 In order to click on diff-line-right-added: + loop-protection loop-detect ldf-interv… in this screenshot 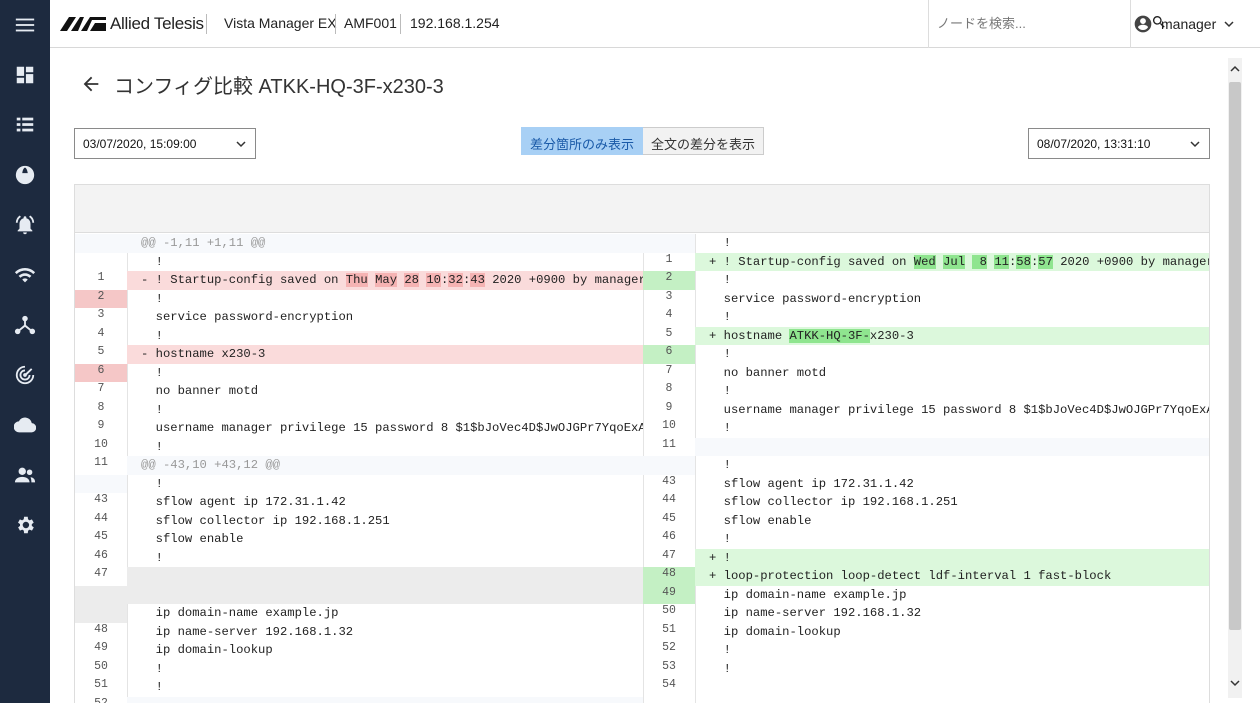, I will do `click(952, 576)`.